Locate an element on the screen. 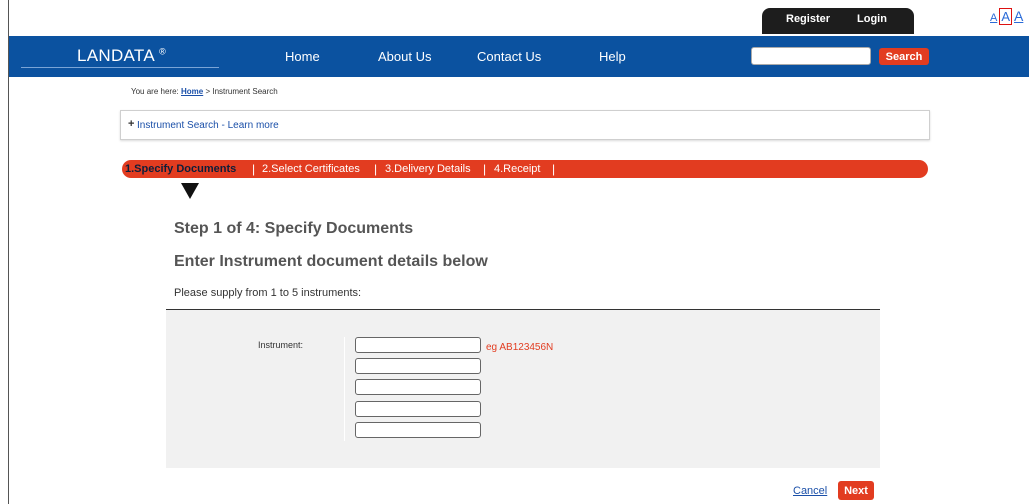 This screenshot has width=1029, height=504. supply-instructions: Please supply from 1 to 5 instruments: is located at coordinates (268, 293).